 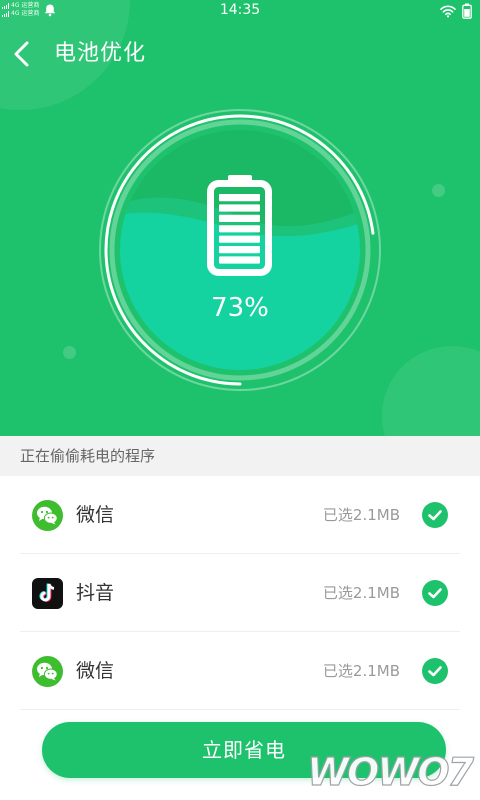 What do you see at coordinates (467, 11) in the screenshot?
I see `battery-status-icon` at bounding box center [467, 11].